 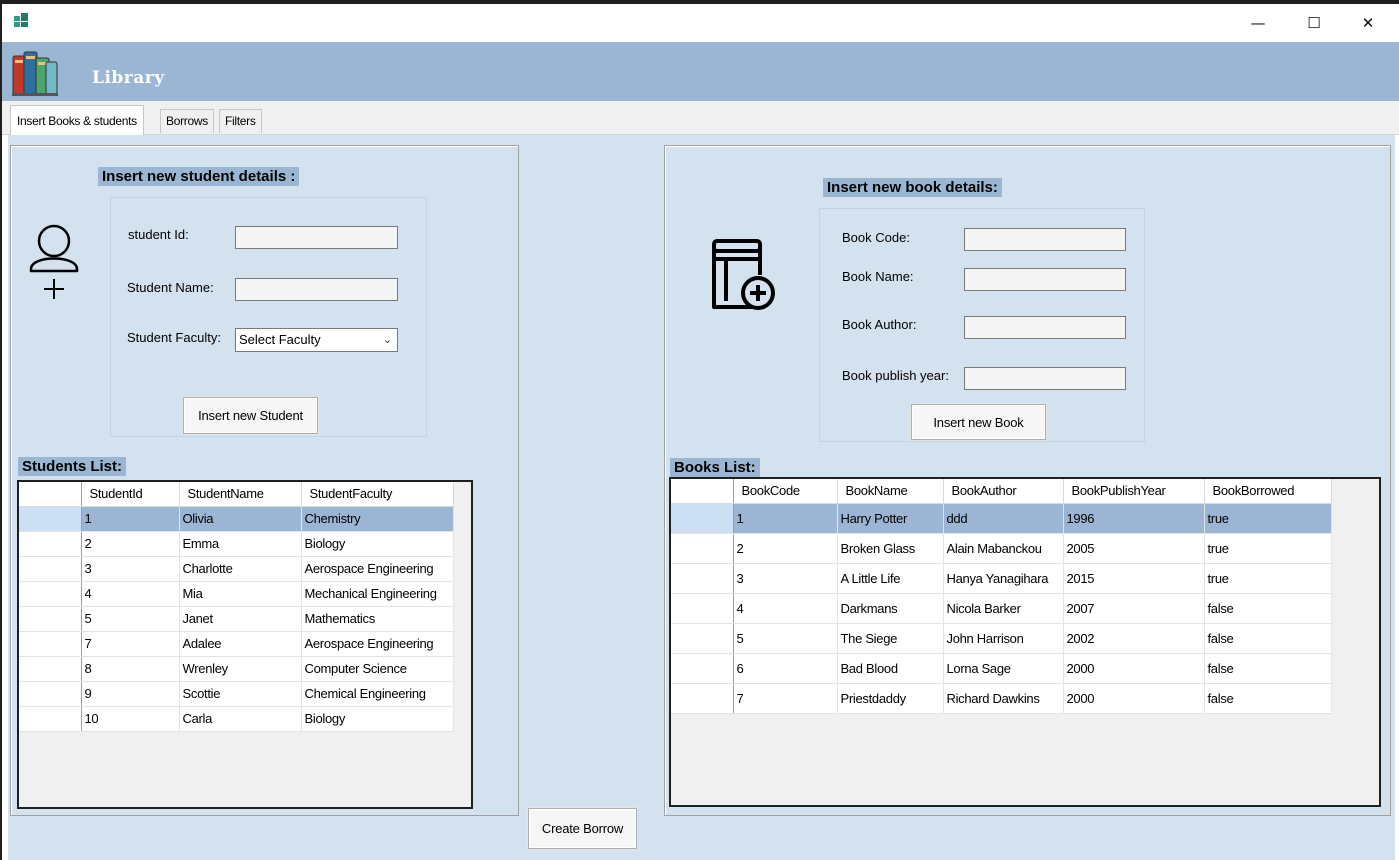 I want to click on cell-book-year: 2002, so click(x=1134, y=638).